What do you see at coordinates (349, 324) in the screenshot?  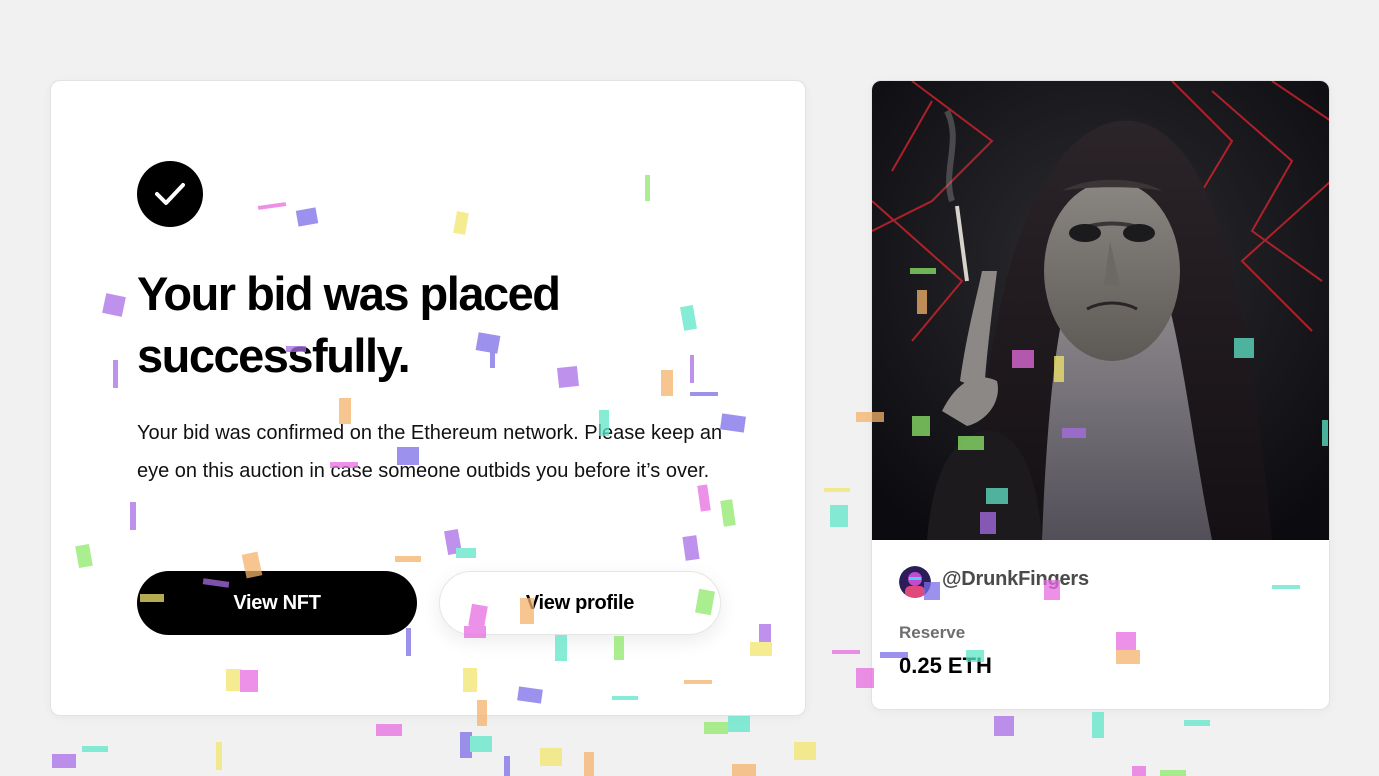 I see `confirmation-title: Your bid was placed successfully.` at bounding box center [349, 324].